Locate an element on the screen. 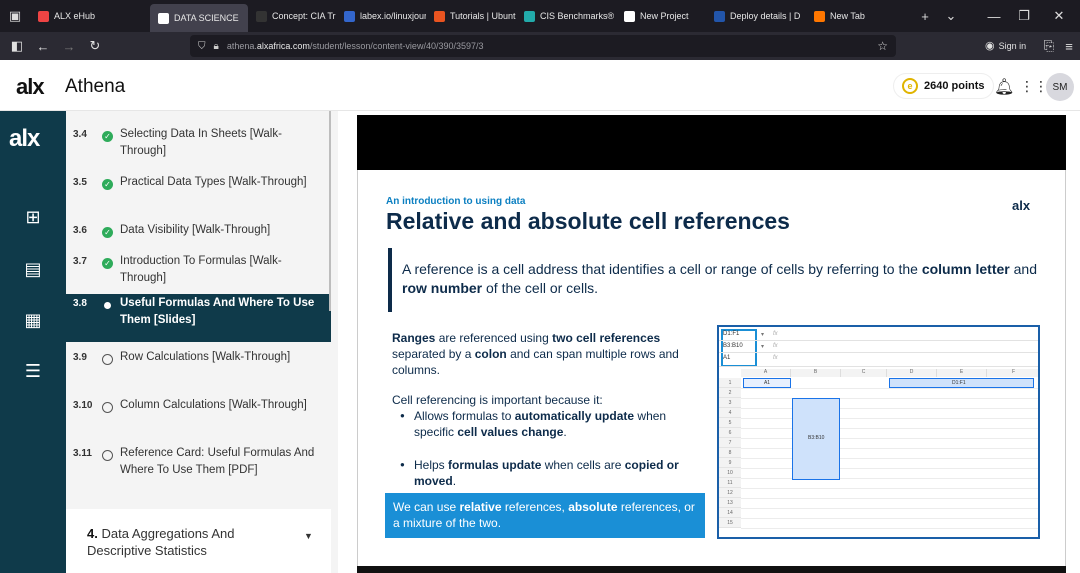 The image size is (1080, 573). lesson-title: Practical Data Types [Walk-Through] is located at coordinates (213, 182).